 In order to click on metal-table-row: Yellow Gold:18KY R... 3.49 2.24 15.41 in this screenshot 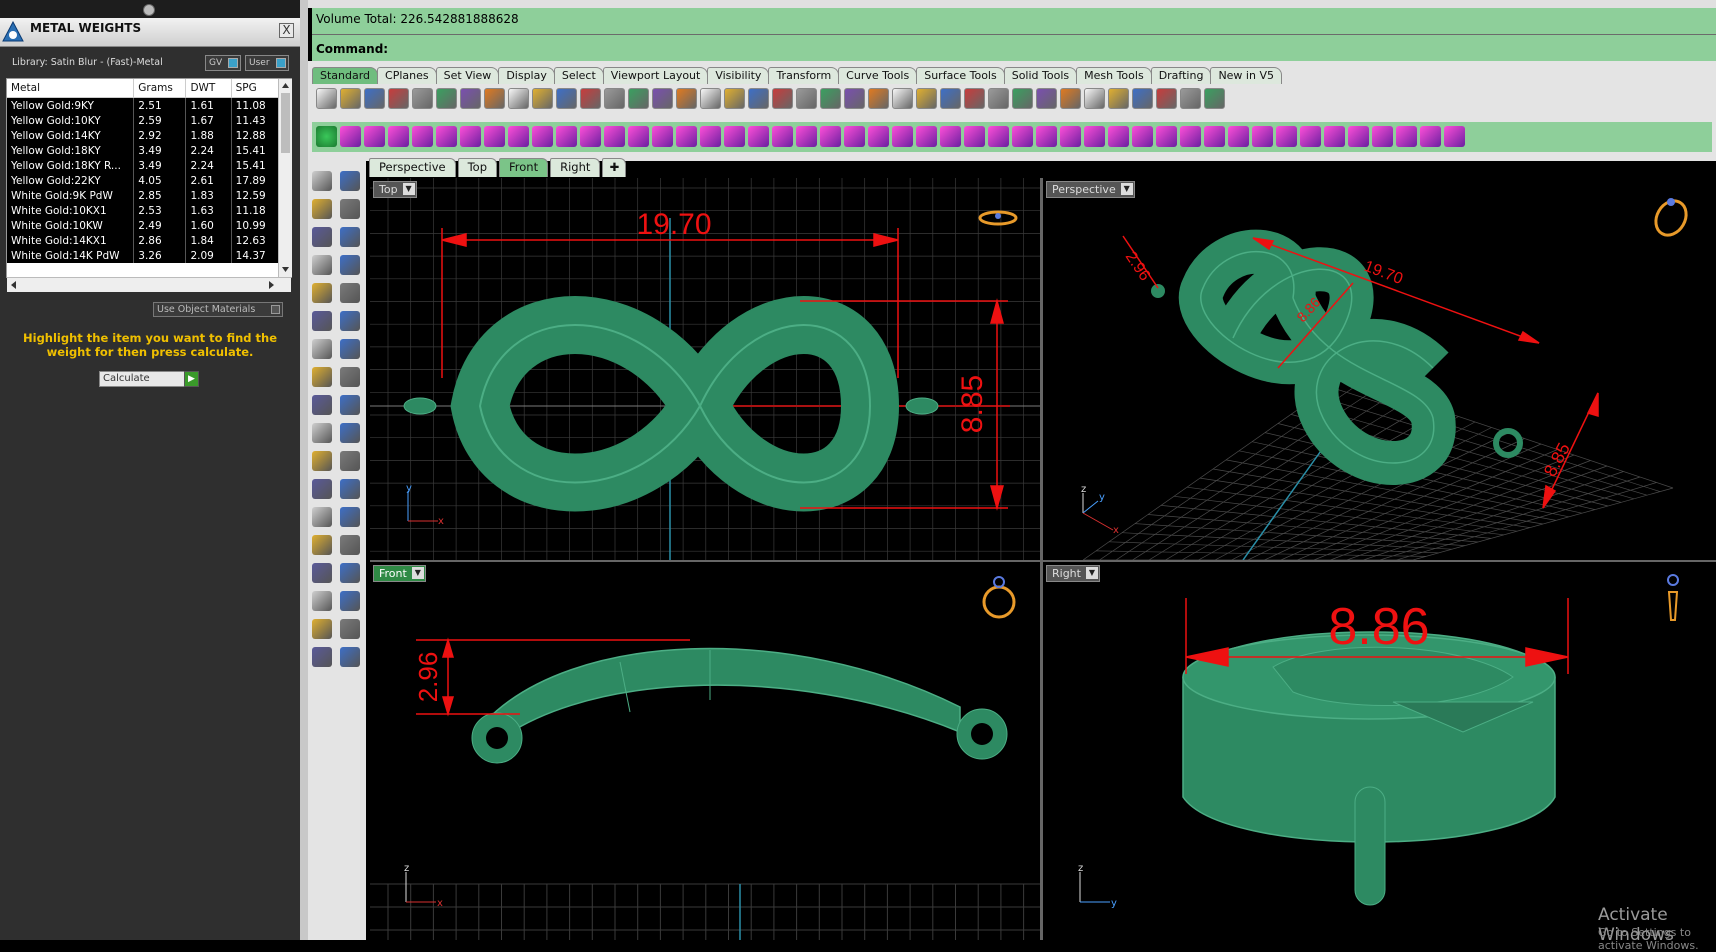, I will do `click(143, 165)`.